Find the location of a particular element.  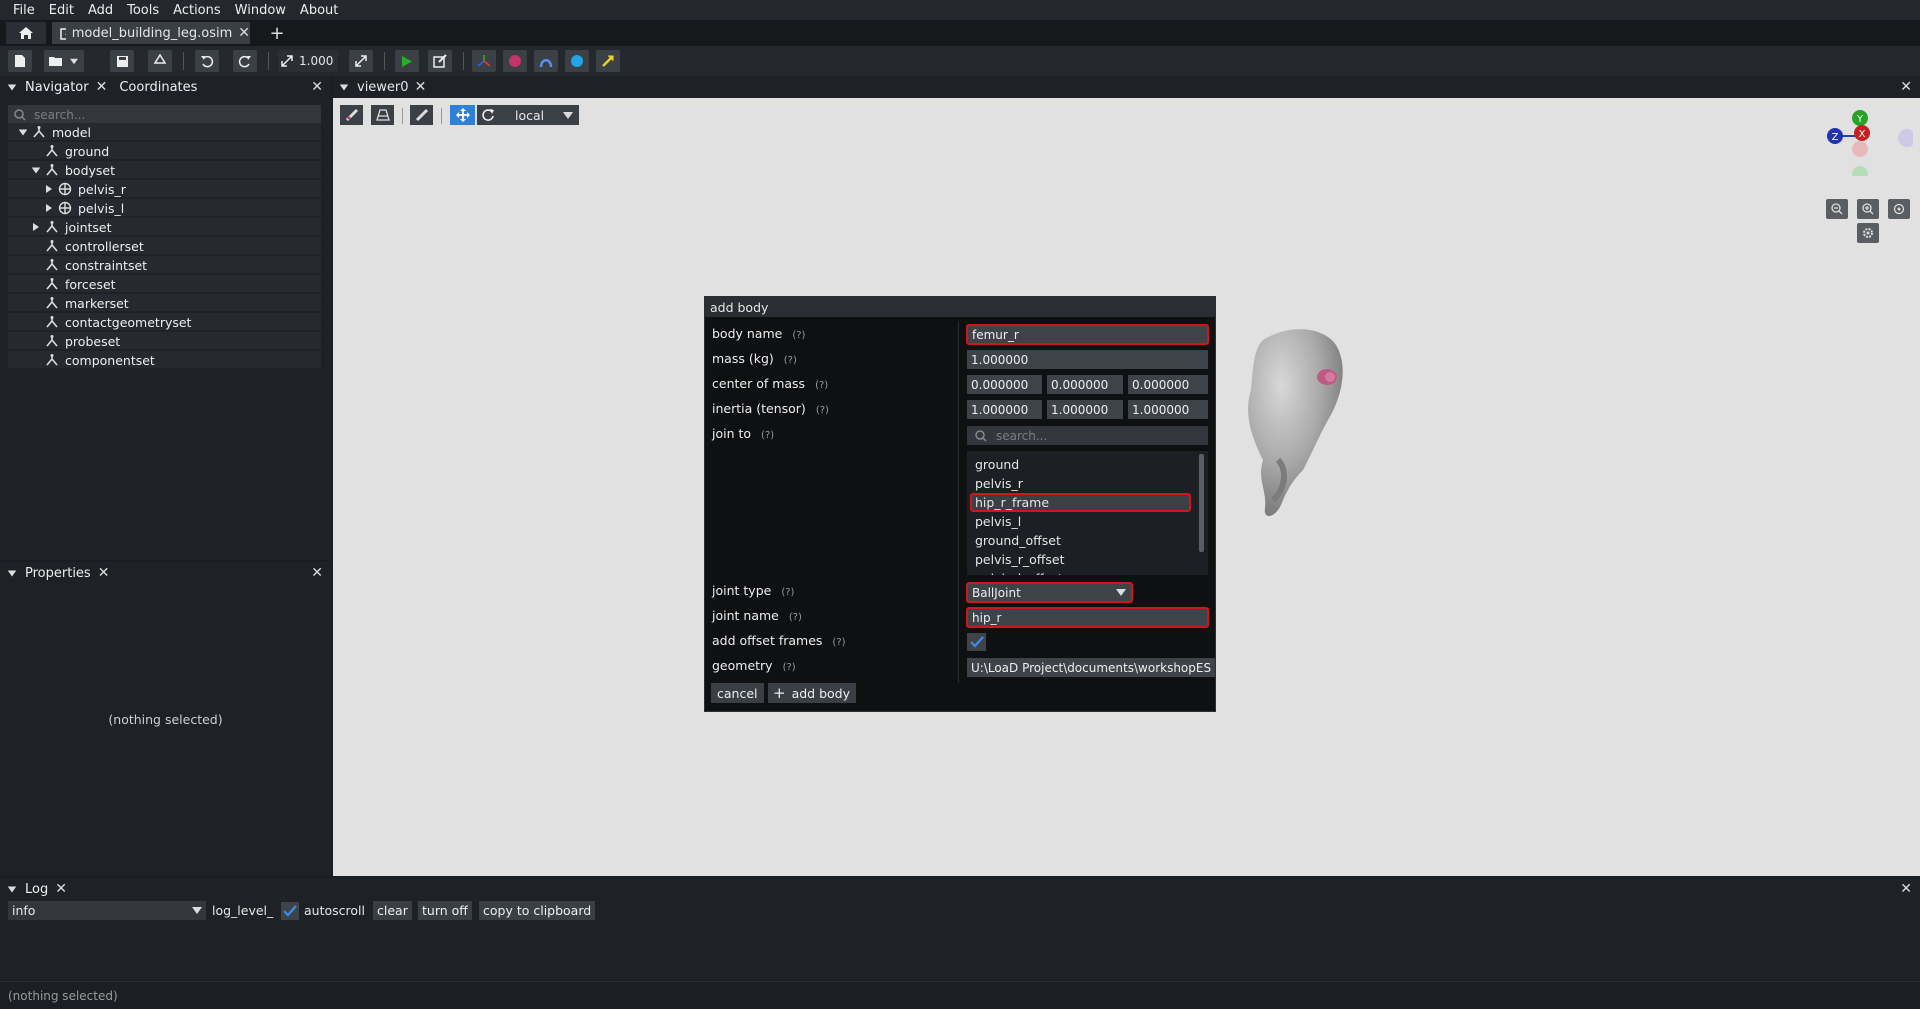

tab-log: Log is located at coordinates (36, 889).